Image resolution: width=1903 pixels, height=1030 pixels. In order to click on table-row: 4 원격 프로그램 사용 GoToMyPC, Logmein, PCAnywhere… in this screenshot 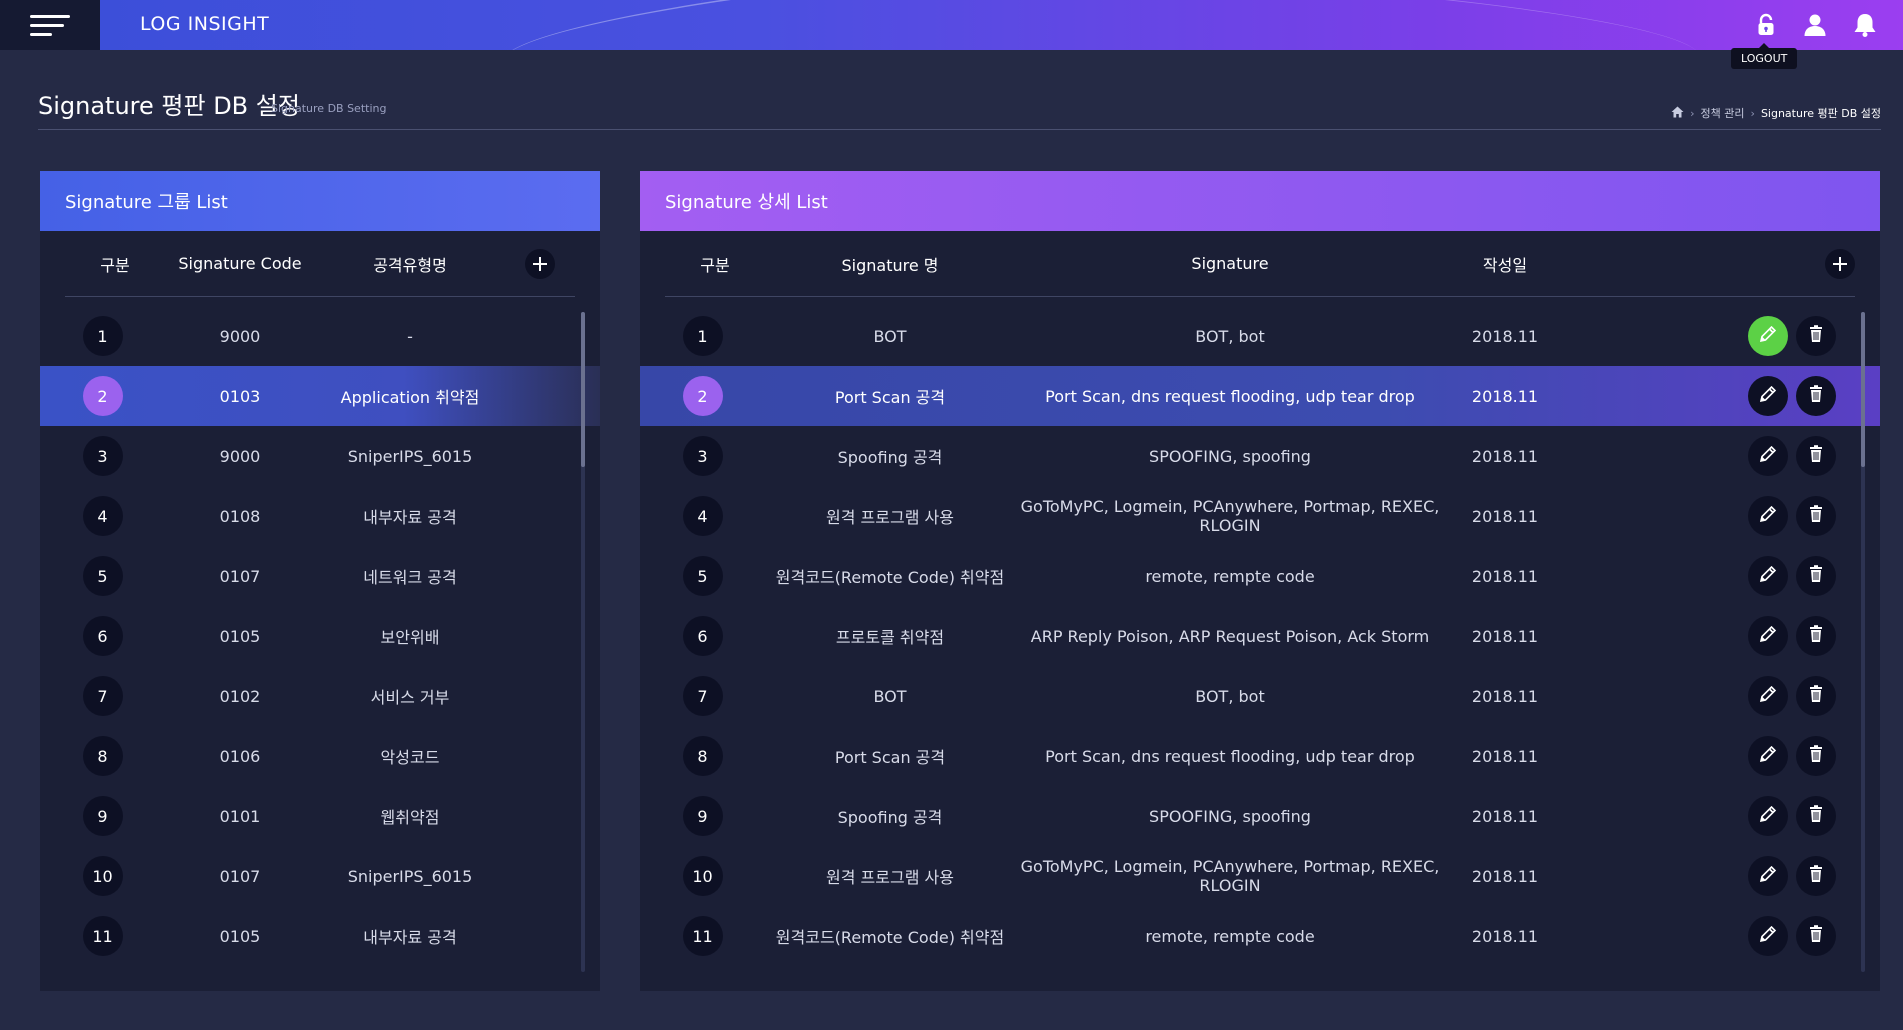, I will do `click(1260, 516)`.